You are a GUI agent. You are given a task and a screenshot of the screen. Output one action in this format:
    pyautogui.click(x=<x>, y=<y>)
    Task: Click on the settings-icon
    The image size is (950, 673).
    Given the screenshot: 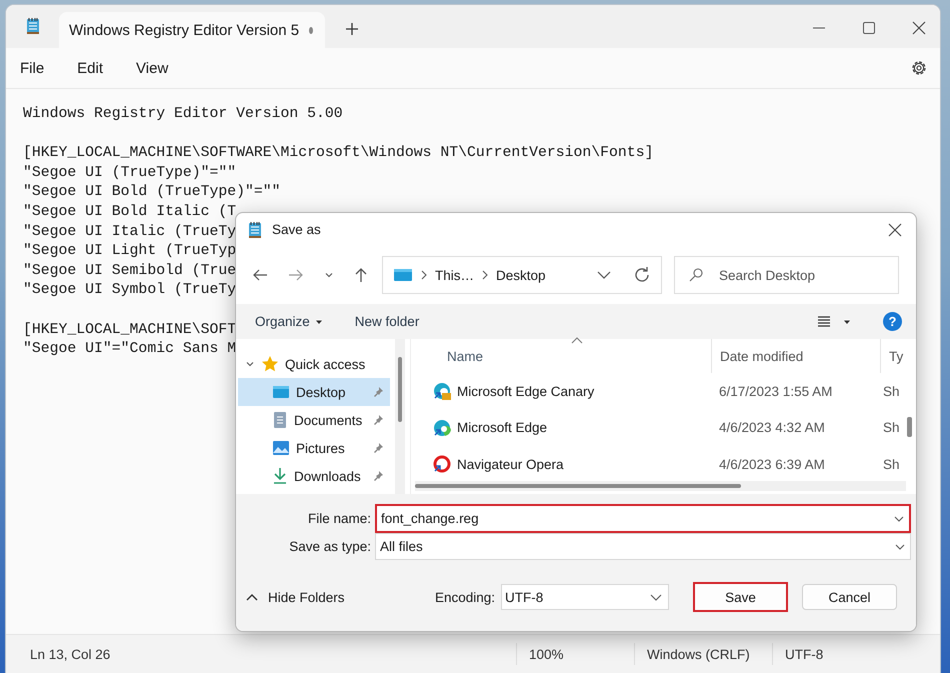 What is the action you would take?
    pyautogui.click(x=919, y=68)
    